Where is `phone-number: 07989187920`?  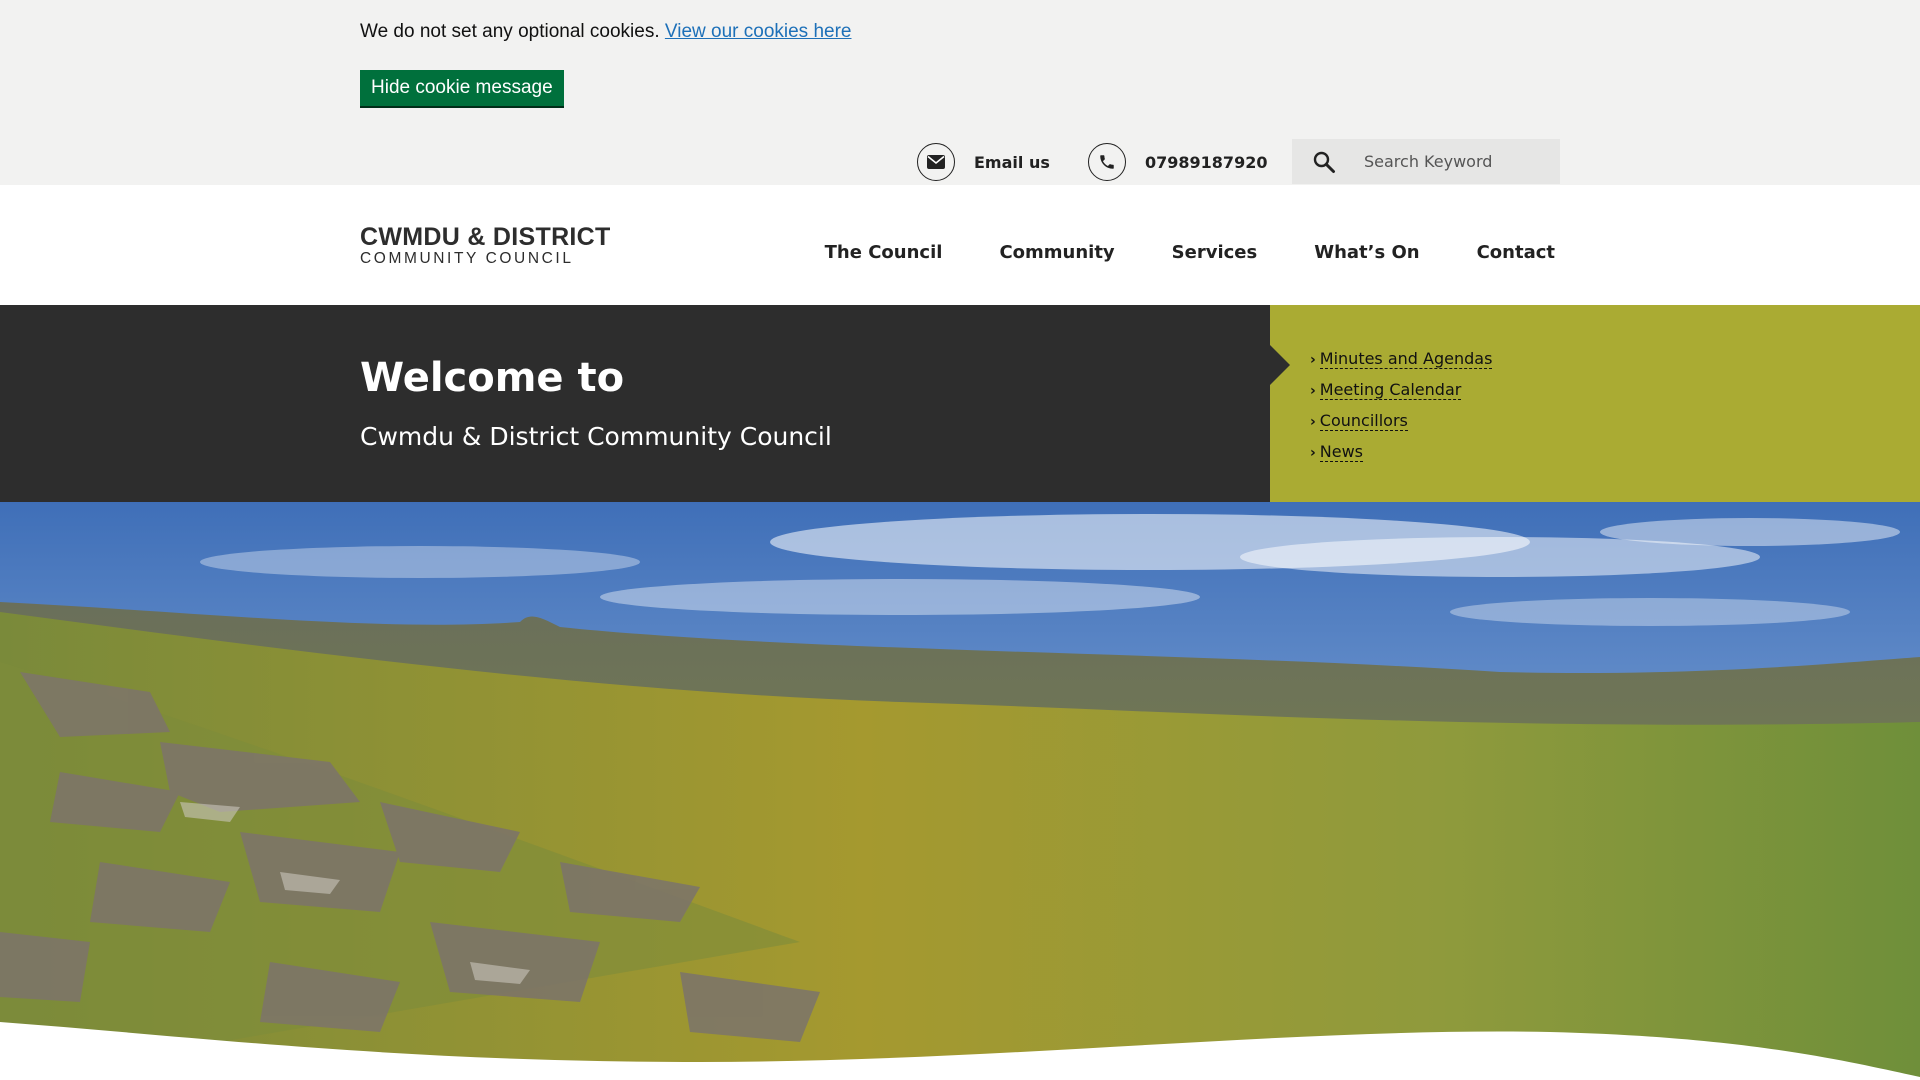
phone-number: 07989187920 is located at coordinates (1206, 162).